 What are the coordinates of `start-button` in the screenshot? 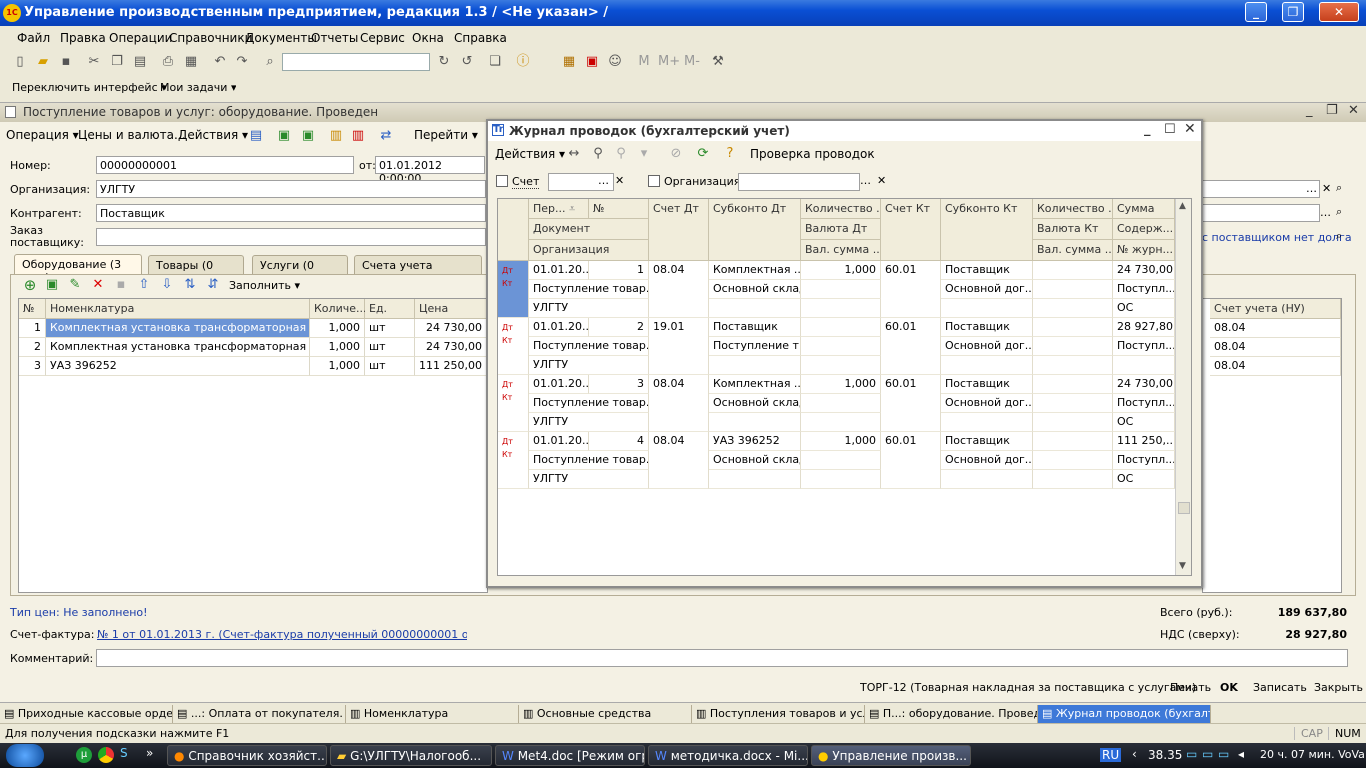 It's located at (25, 755).